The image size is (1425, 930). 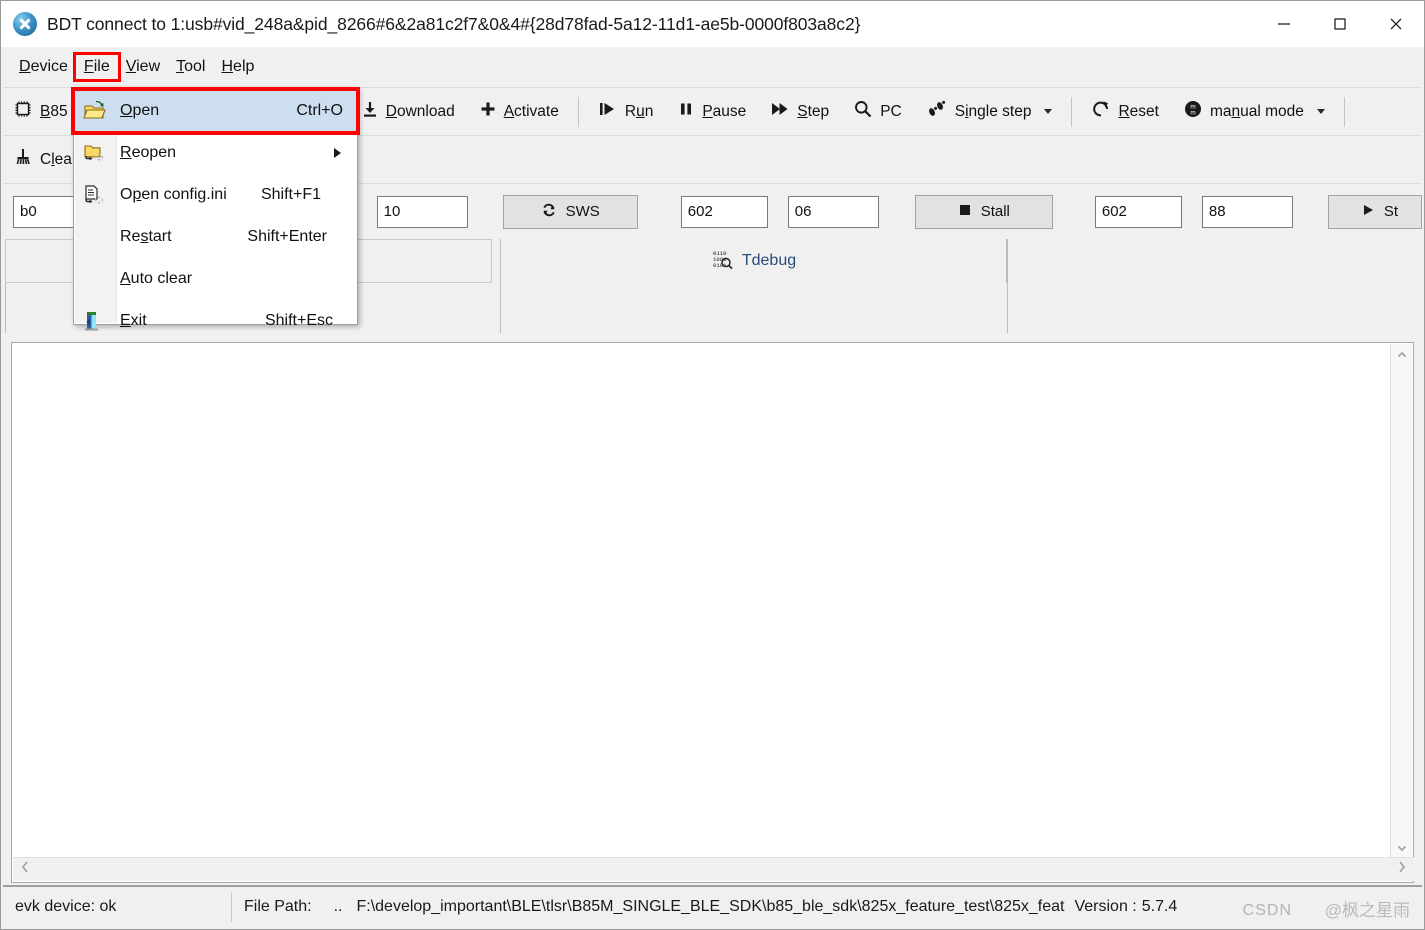 What do you see at coordinates (190, 67) in the screenshot?
I see `menu-tool: Tool` at bounding box center [190, 67].